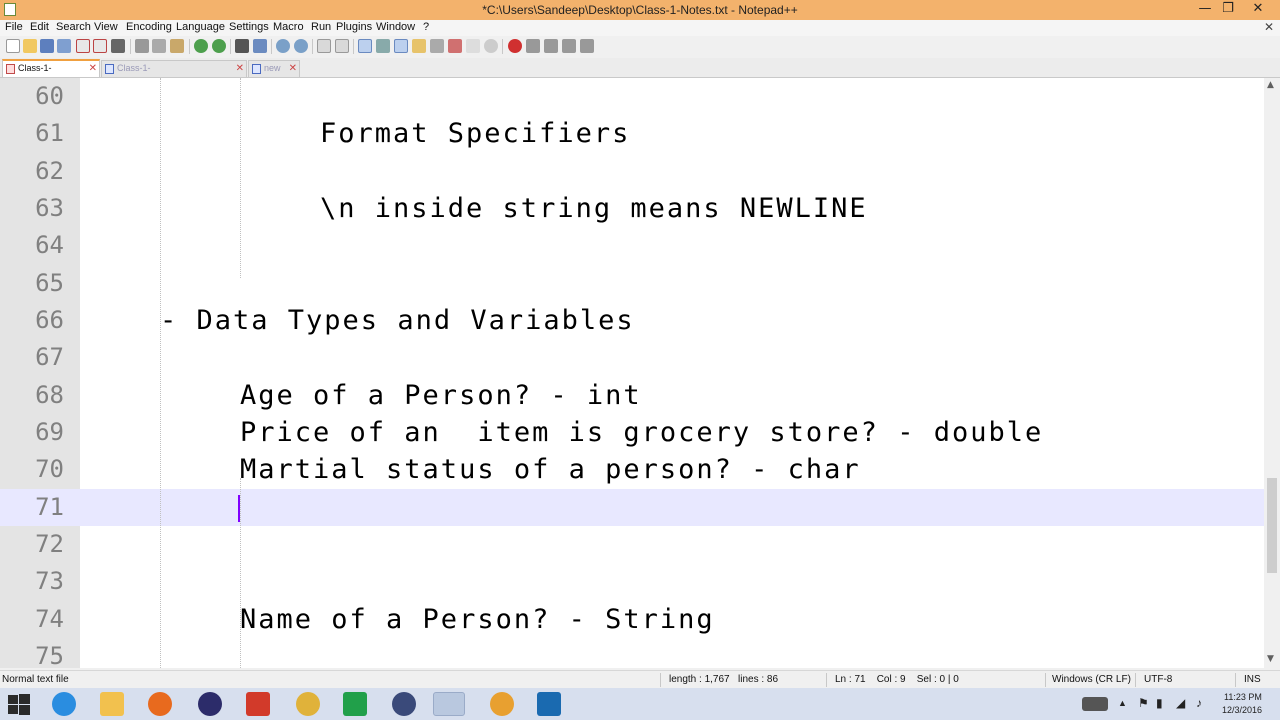 The image size is (1280, 720). What do you see at coordinates (437, 46) in the screenshot?
I see `document-map-icon` at bounding box center [437, 46].